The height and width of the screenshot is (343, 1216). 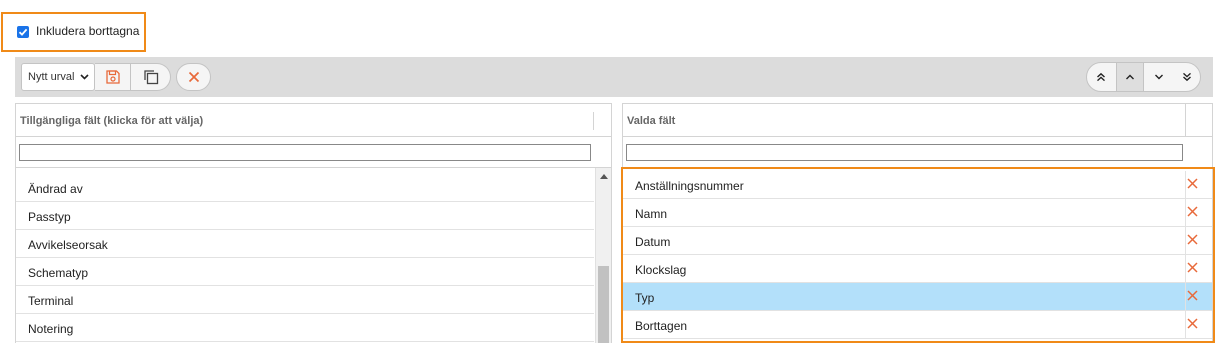 I want to click on move-to-bottom-button, so click(x=1186, y=77).